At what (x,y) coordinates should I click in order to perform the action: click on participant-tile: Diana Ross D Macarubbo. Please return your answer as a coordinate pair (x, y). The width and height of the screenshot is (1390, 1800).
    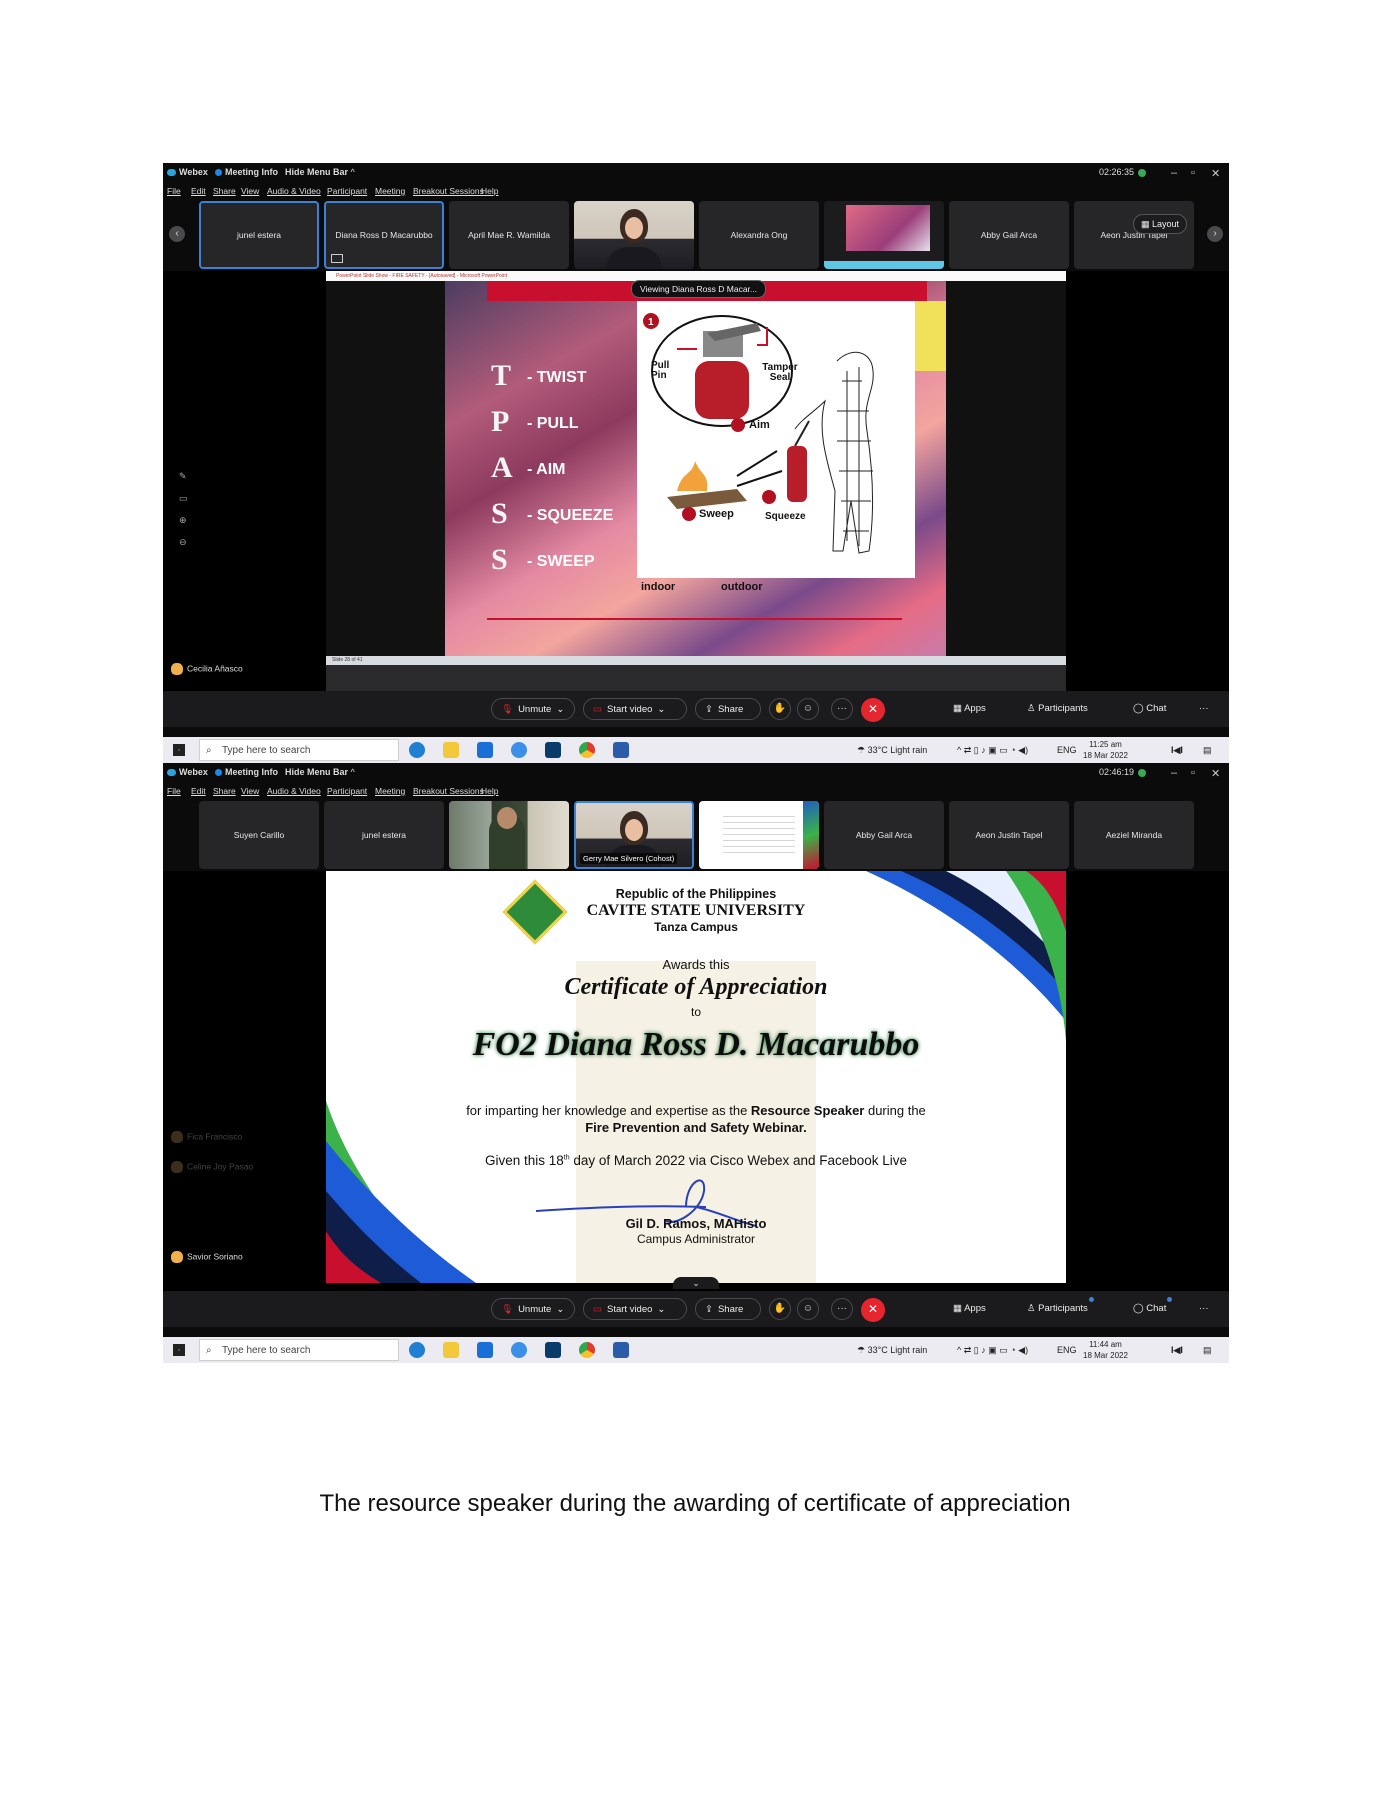
    Looking at the image, I should click on (384, 235).